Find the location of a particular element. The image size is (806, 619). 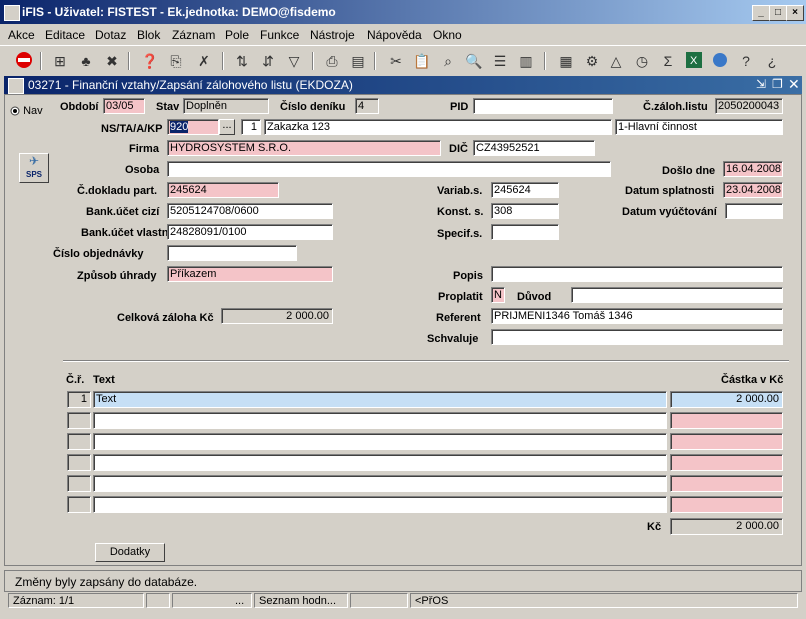

query-icon: ❓ is located at coordinates (150, 61).